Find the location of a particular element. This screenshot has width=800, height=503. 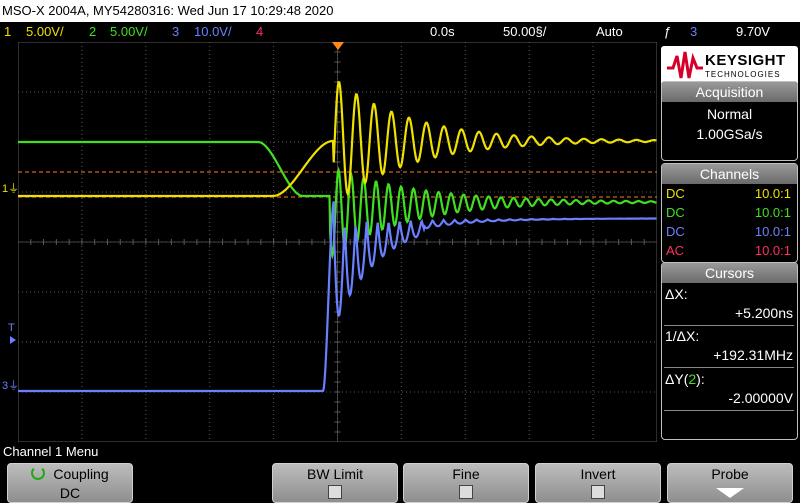

softkey-bar: Coupling DC BW Limit Fine Invert Probe is located at coordinates (400, 482).